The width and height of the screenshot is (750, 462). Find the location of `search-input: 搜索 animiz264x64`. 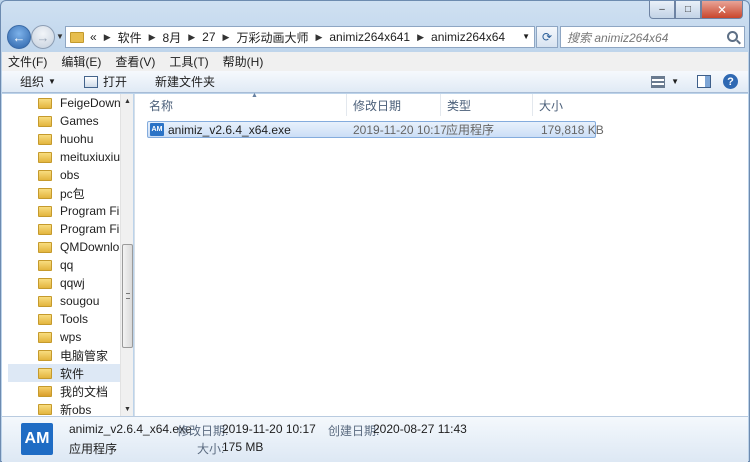

search-input: 搜索 animiz264x64 is located at coordinates (652, 37).